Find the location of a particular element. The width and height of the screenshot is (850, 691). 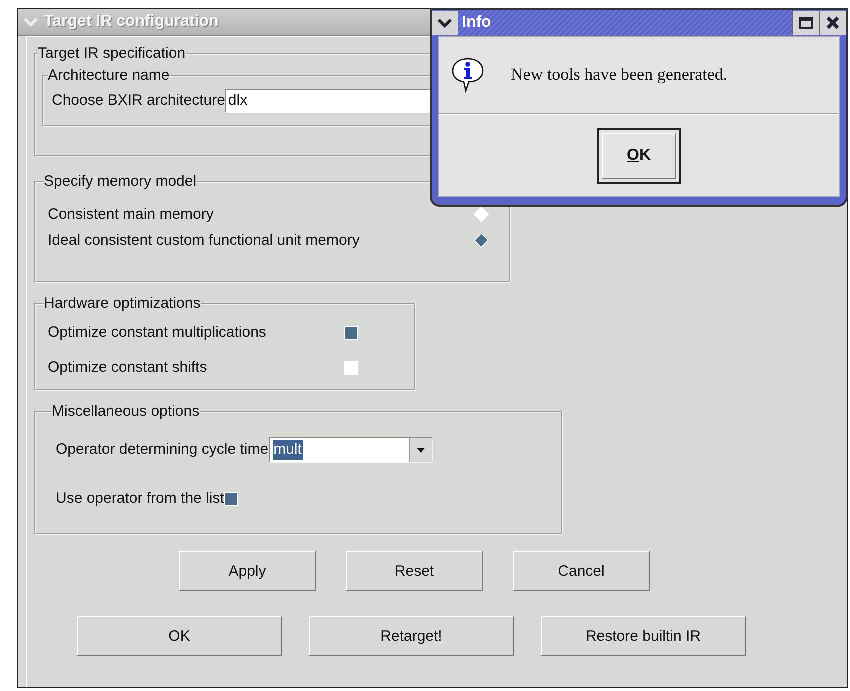

group-title: Miscellaneous options is located at coordinates (126, 411).